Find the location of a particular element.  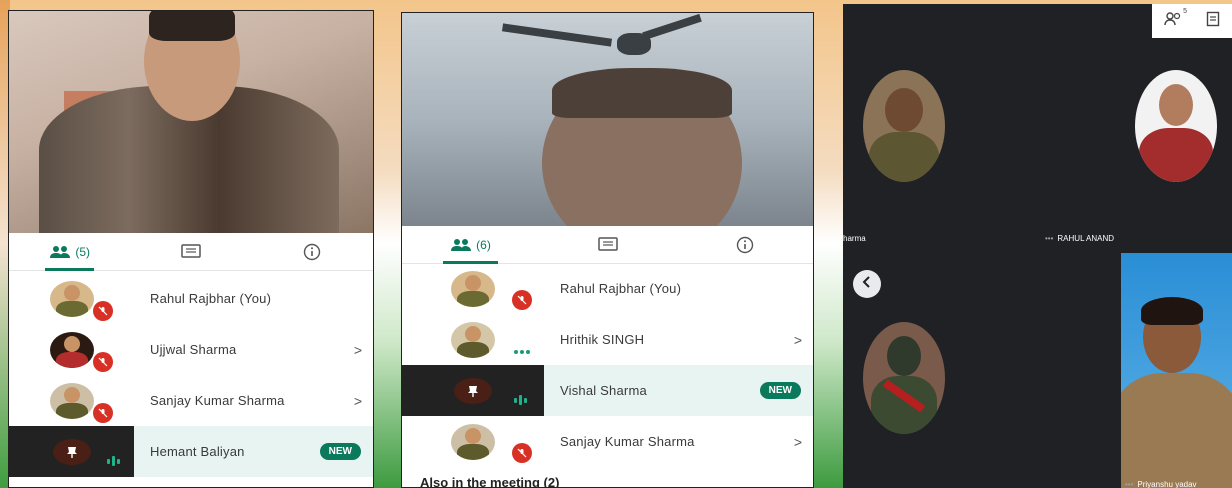

top-toolbar: 5 is located at coordinates (1192, 21).